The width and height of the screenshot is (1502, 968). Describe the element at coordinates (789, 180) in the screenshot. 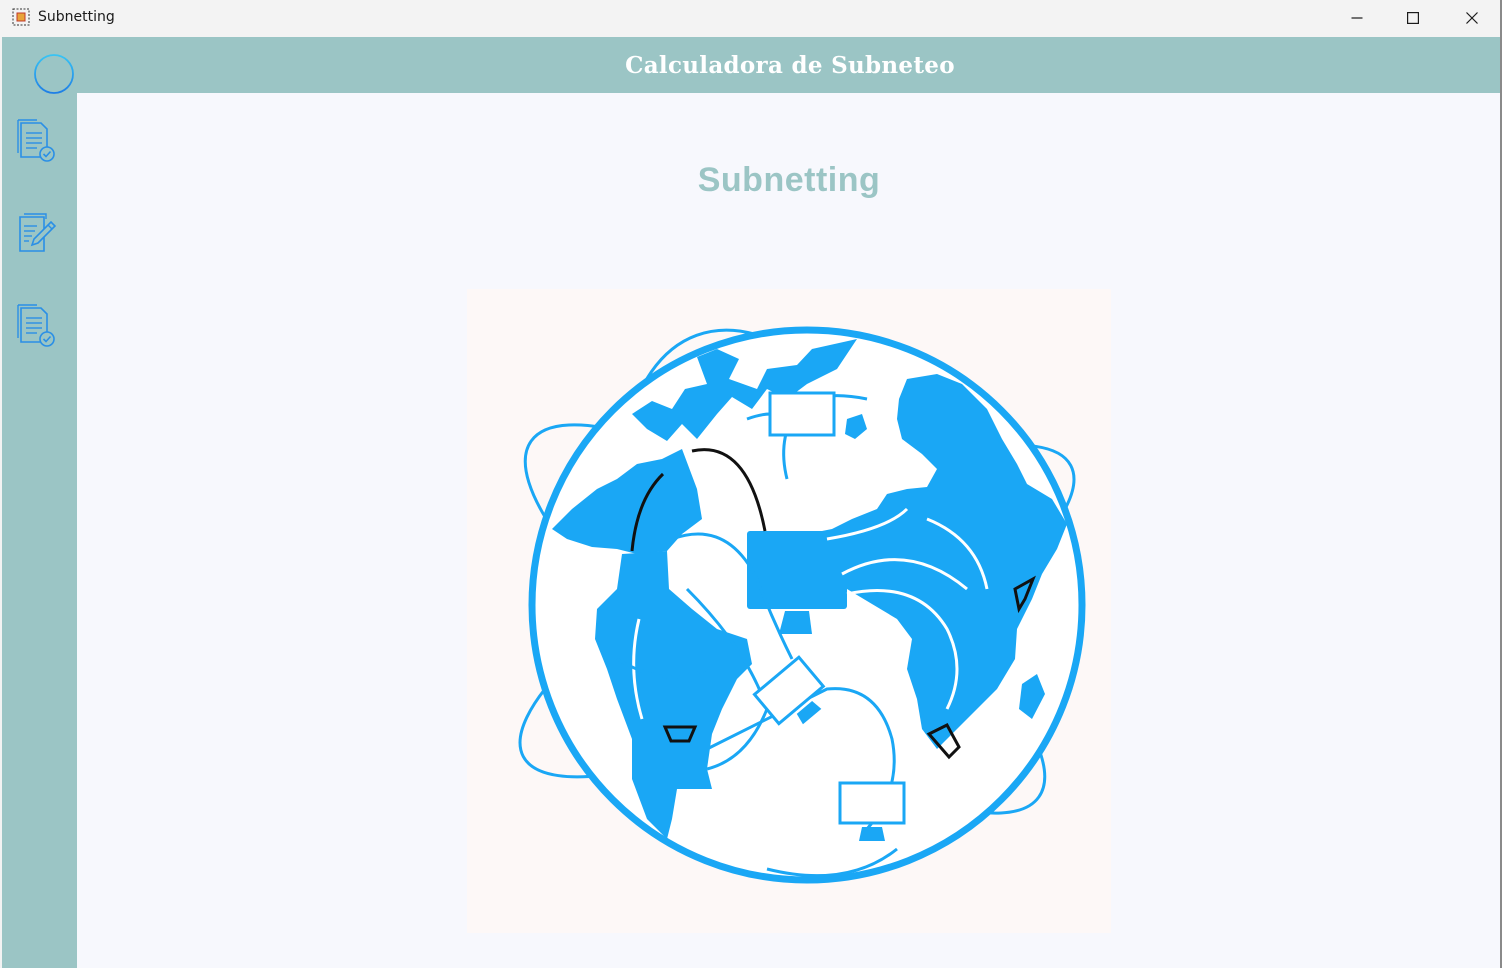

I see `page-title: Subnetting` at that location.